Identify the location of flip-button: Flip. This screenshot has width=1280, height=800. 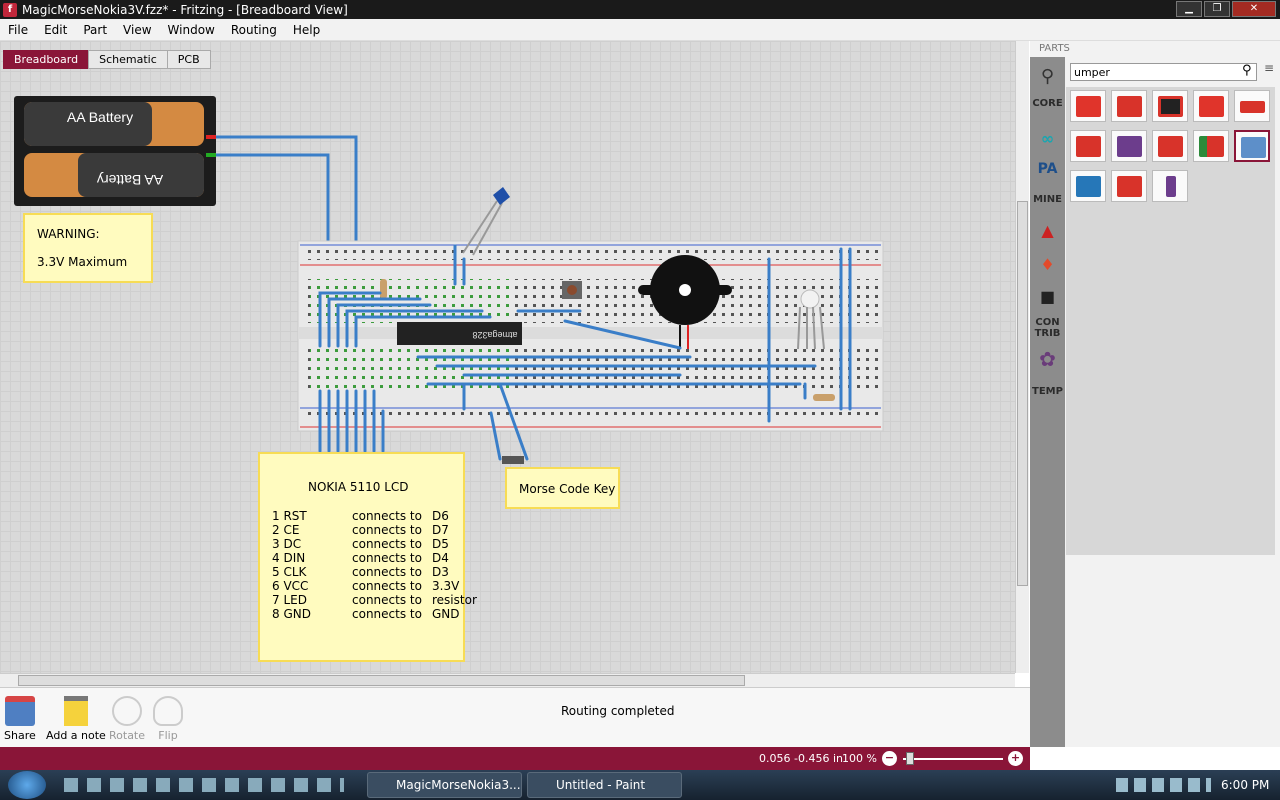
(168, 719).